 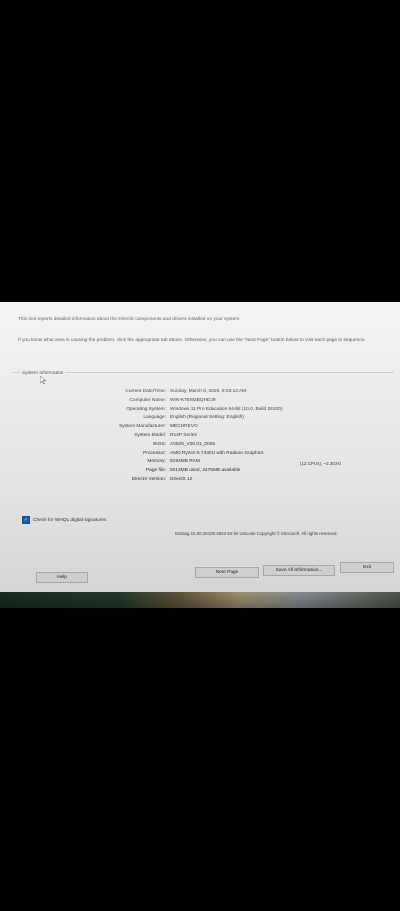 I want to click on info-value: 8192MB RAM, so click(x=185, y=462).